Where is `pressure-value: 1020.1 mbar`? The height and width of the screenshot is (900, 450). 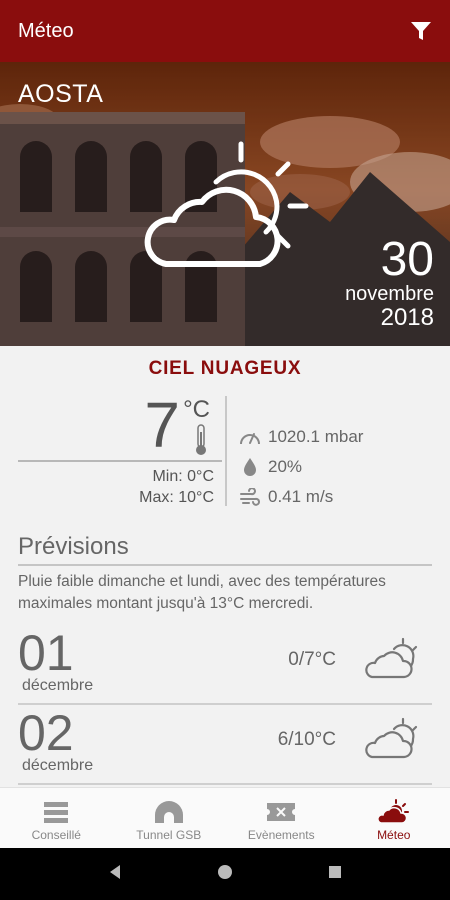
pressure-value: 1020.1 mbar is located at coordinates (316, 436).